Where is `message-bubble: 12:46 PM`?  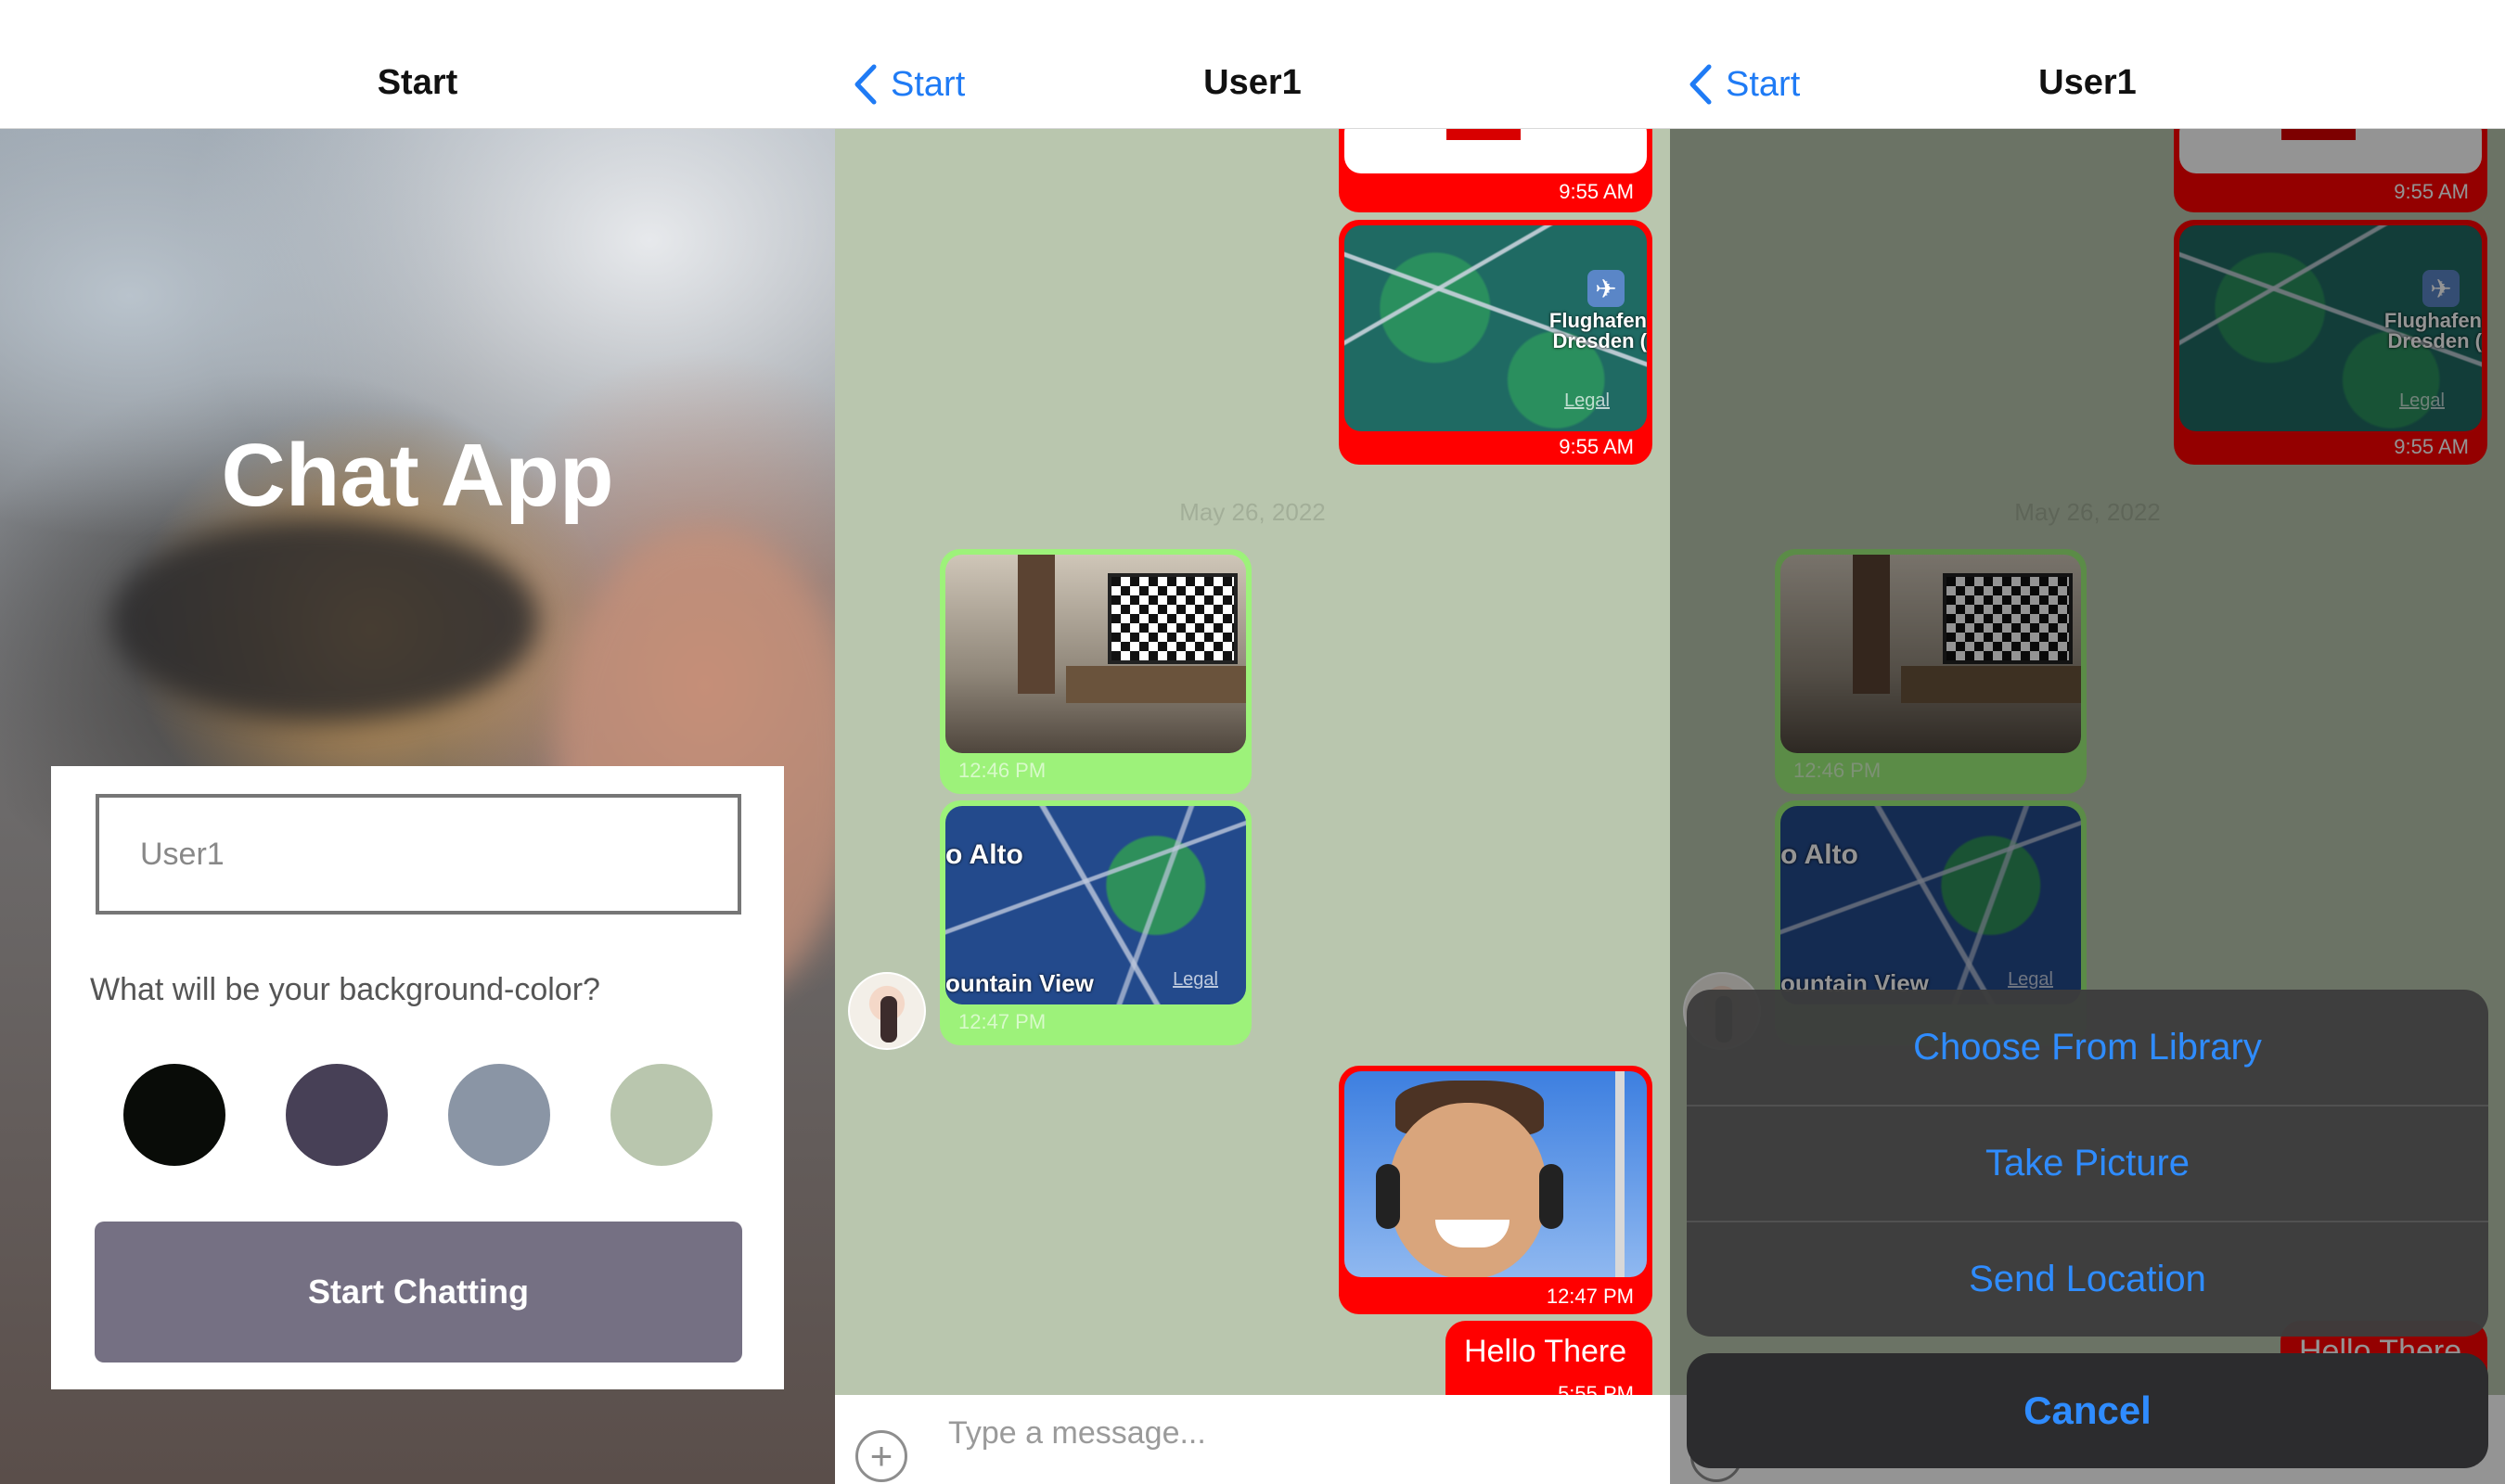 message-bubble: 12:46 PM is located at coordinates (1096, 671).